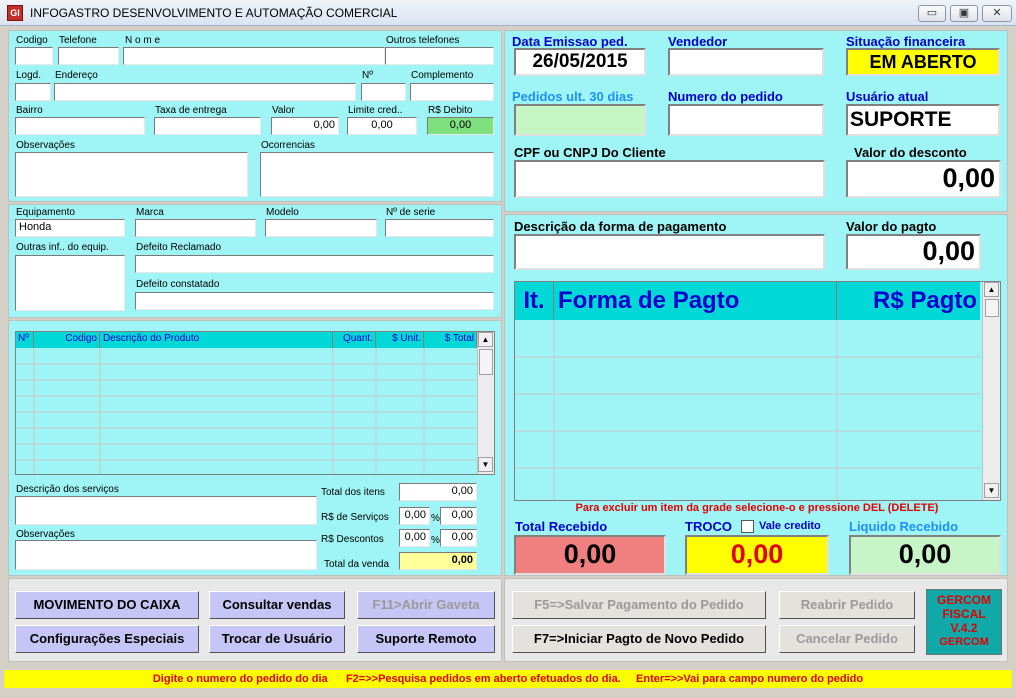  Describe the element at coordinates (353, 492) in the screenshot. I see `total-itens-label: Total dos itens` at that location.